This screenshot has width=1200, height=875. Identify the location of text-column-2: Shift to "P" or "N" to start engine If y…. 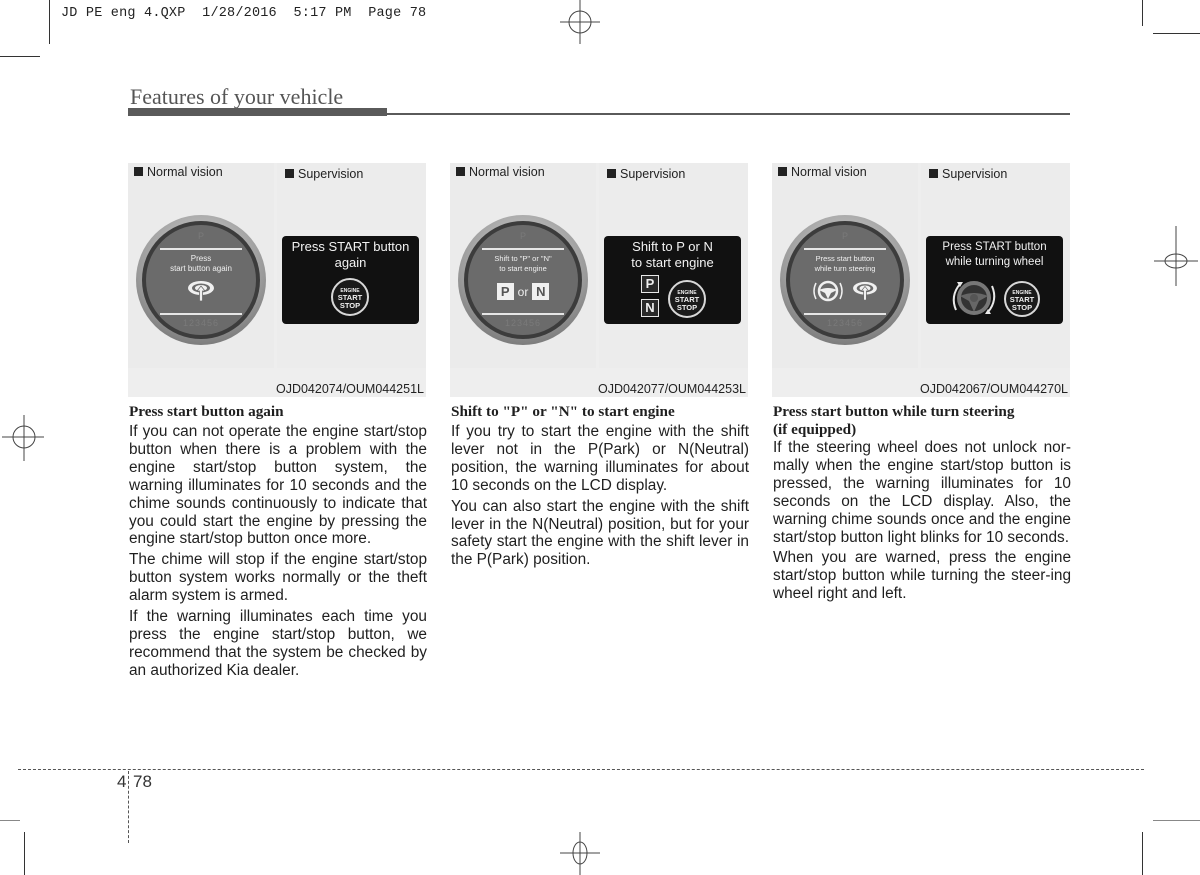
(600, 487).